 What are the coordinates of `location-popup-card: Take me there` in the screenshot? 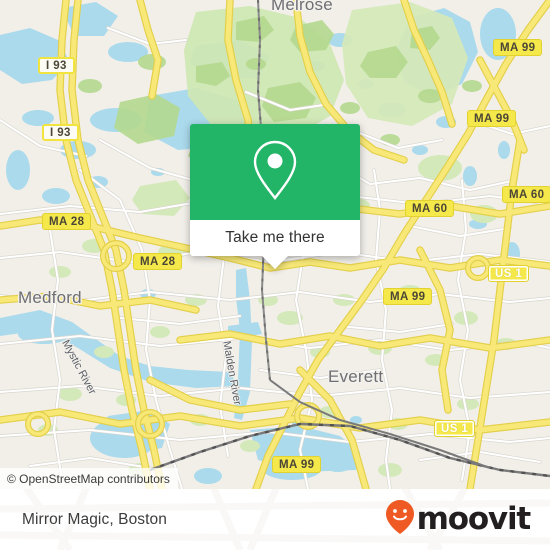 It's located at (275, 196).